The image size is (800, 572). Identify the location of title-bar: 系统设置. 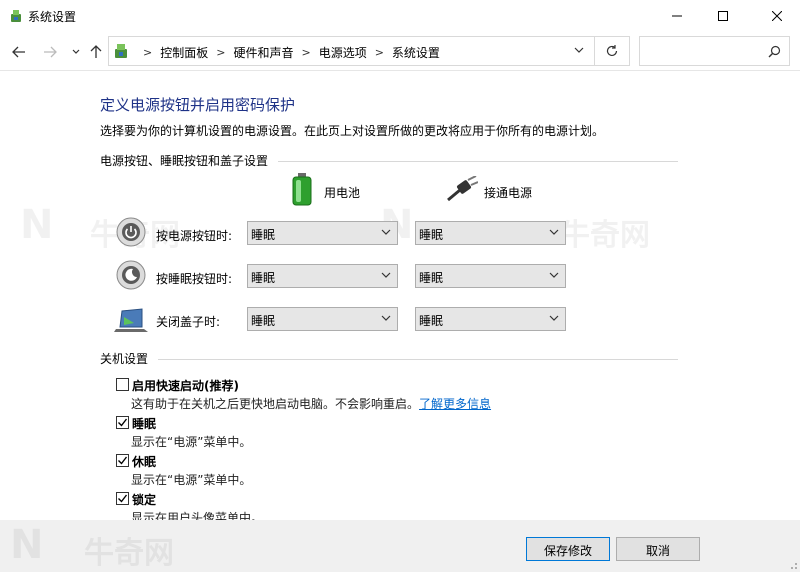
(400, 15).